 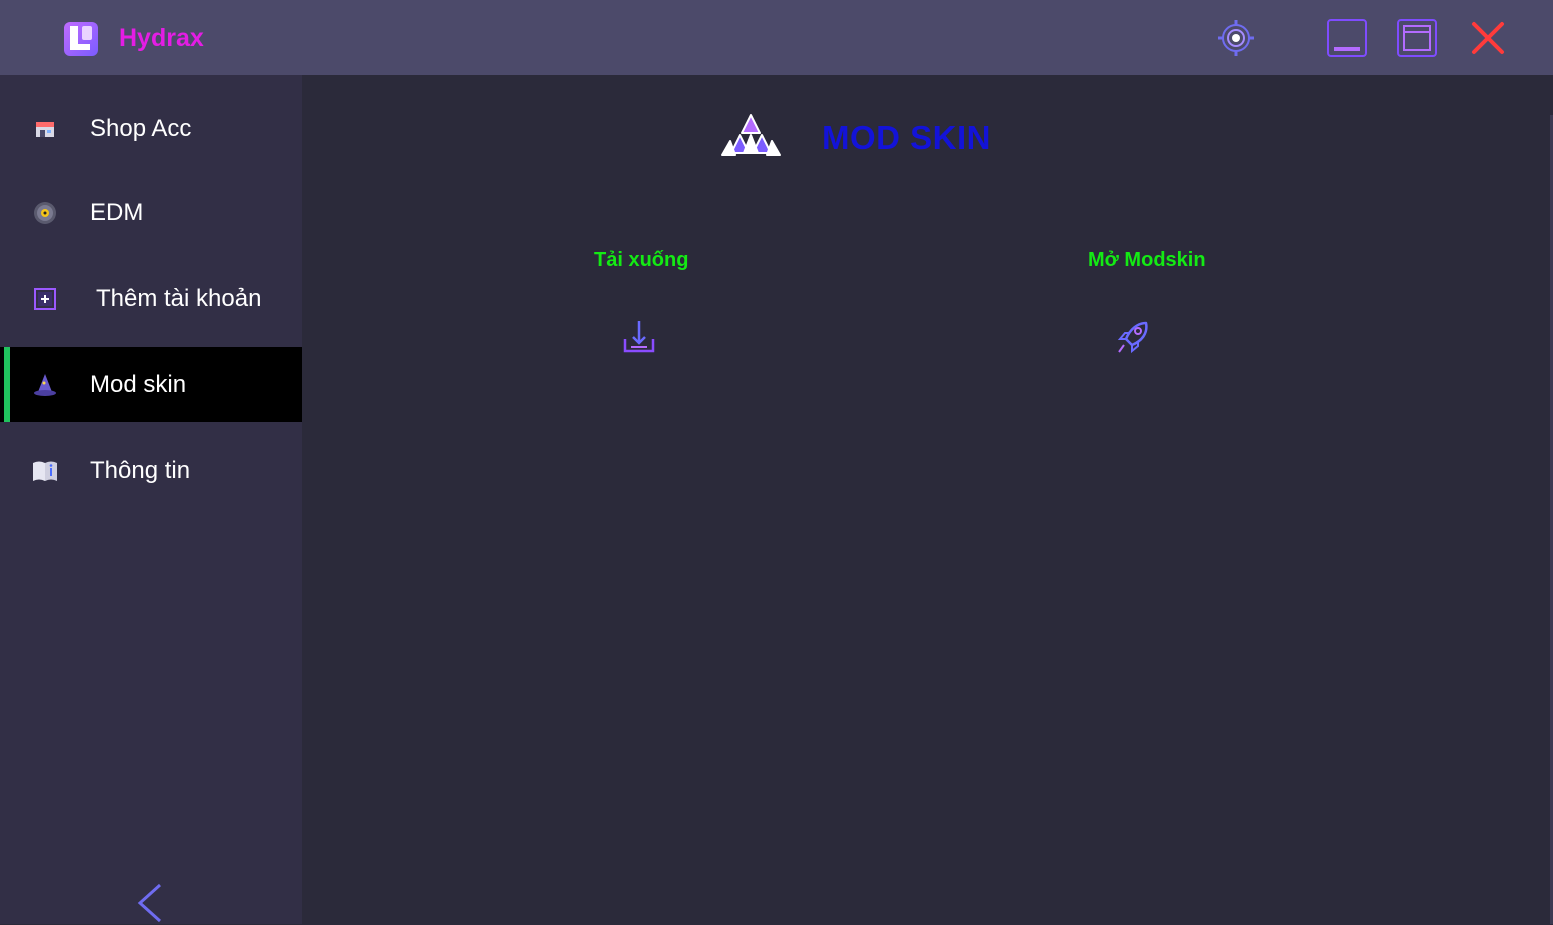 I want to click on music-disc-icon, so click(x=45, y=213).